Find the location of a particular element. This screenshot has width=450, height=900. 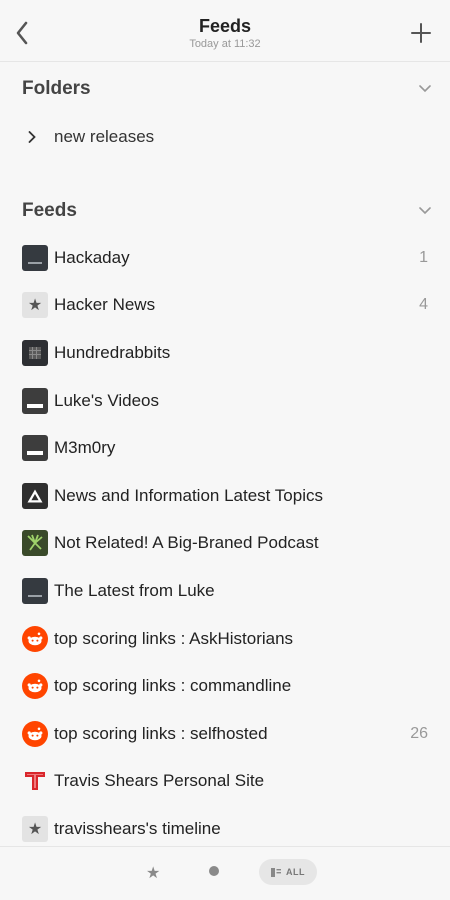

feed-item-hackaday: Hackaday 1 is located at coordinates (225, 258).